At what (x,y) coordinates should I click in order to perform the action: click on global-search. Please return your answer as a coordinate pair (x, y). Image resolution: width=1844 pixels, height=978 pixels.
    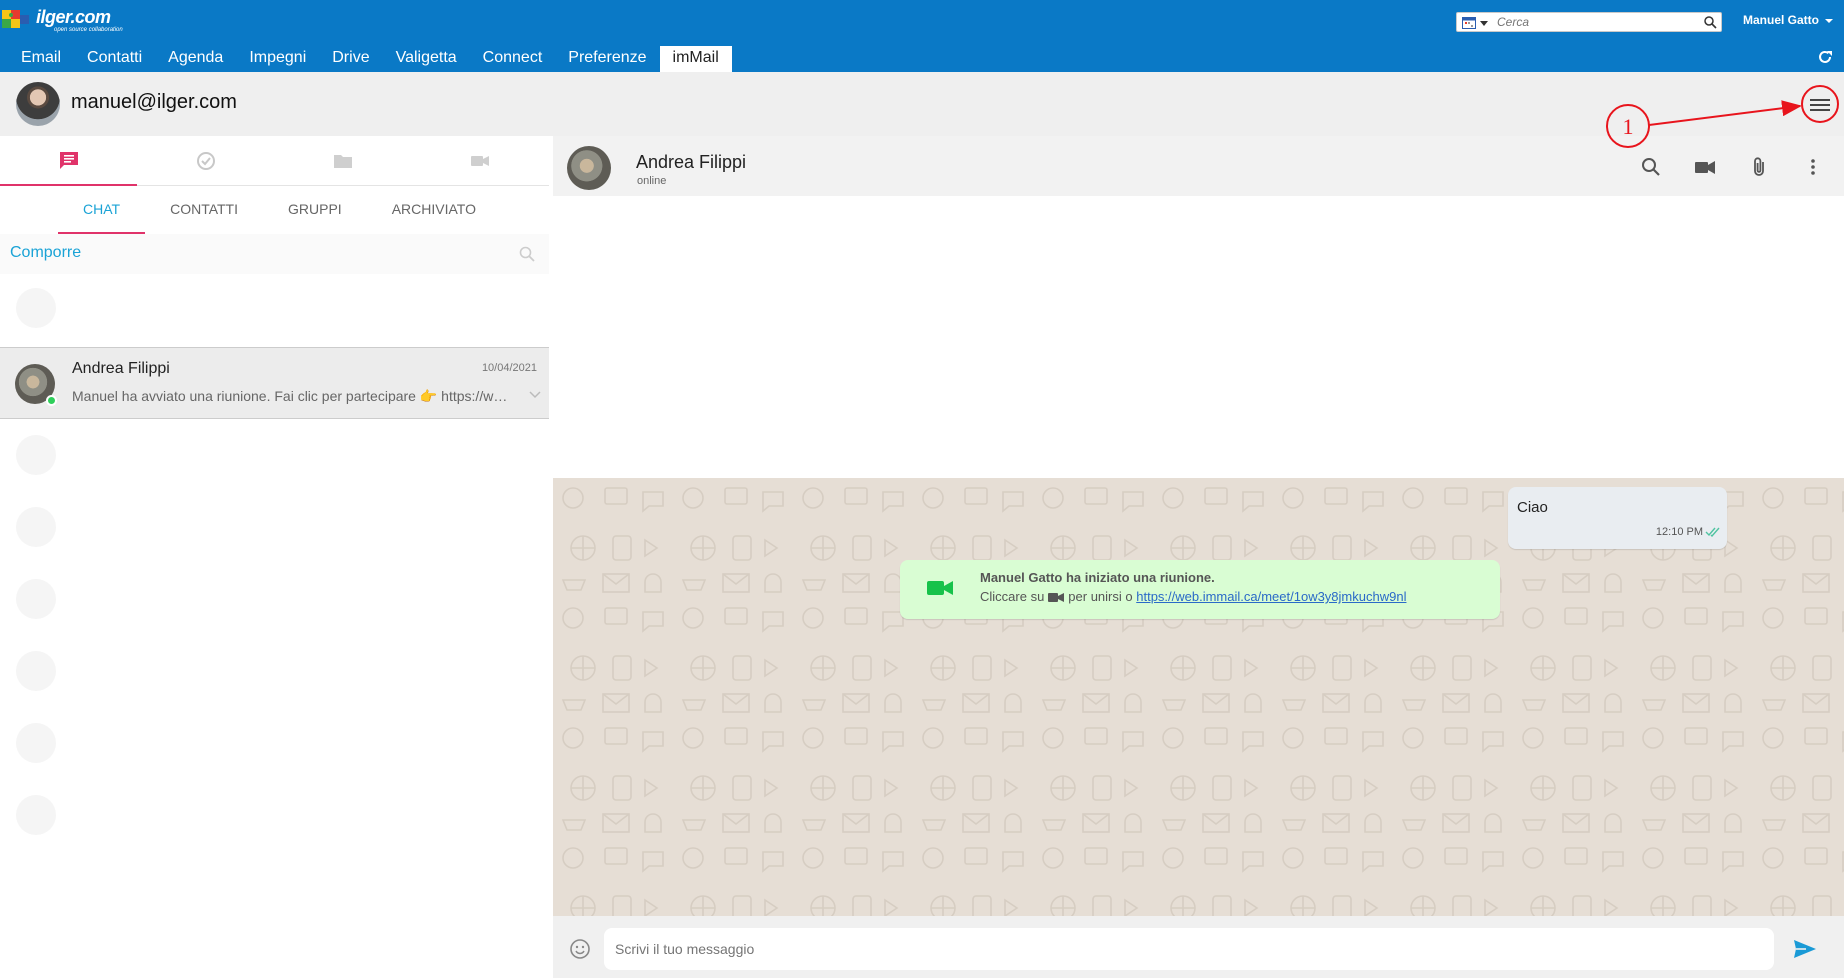
    Looking at the image, I should click on (1589, 22).